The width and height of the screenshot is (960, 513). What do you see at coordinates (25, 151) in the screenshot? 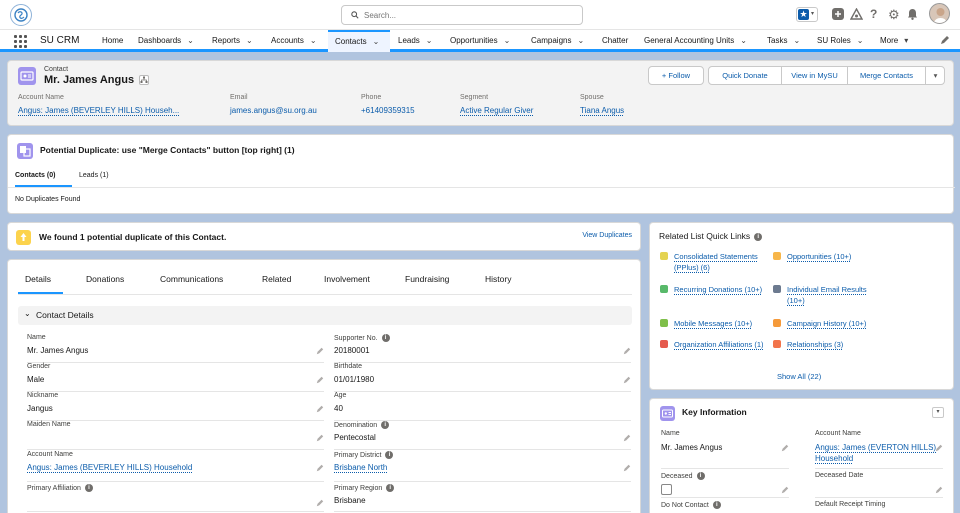
I see `duplicate-icon` at bounding box center [25, 151].